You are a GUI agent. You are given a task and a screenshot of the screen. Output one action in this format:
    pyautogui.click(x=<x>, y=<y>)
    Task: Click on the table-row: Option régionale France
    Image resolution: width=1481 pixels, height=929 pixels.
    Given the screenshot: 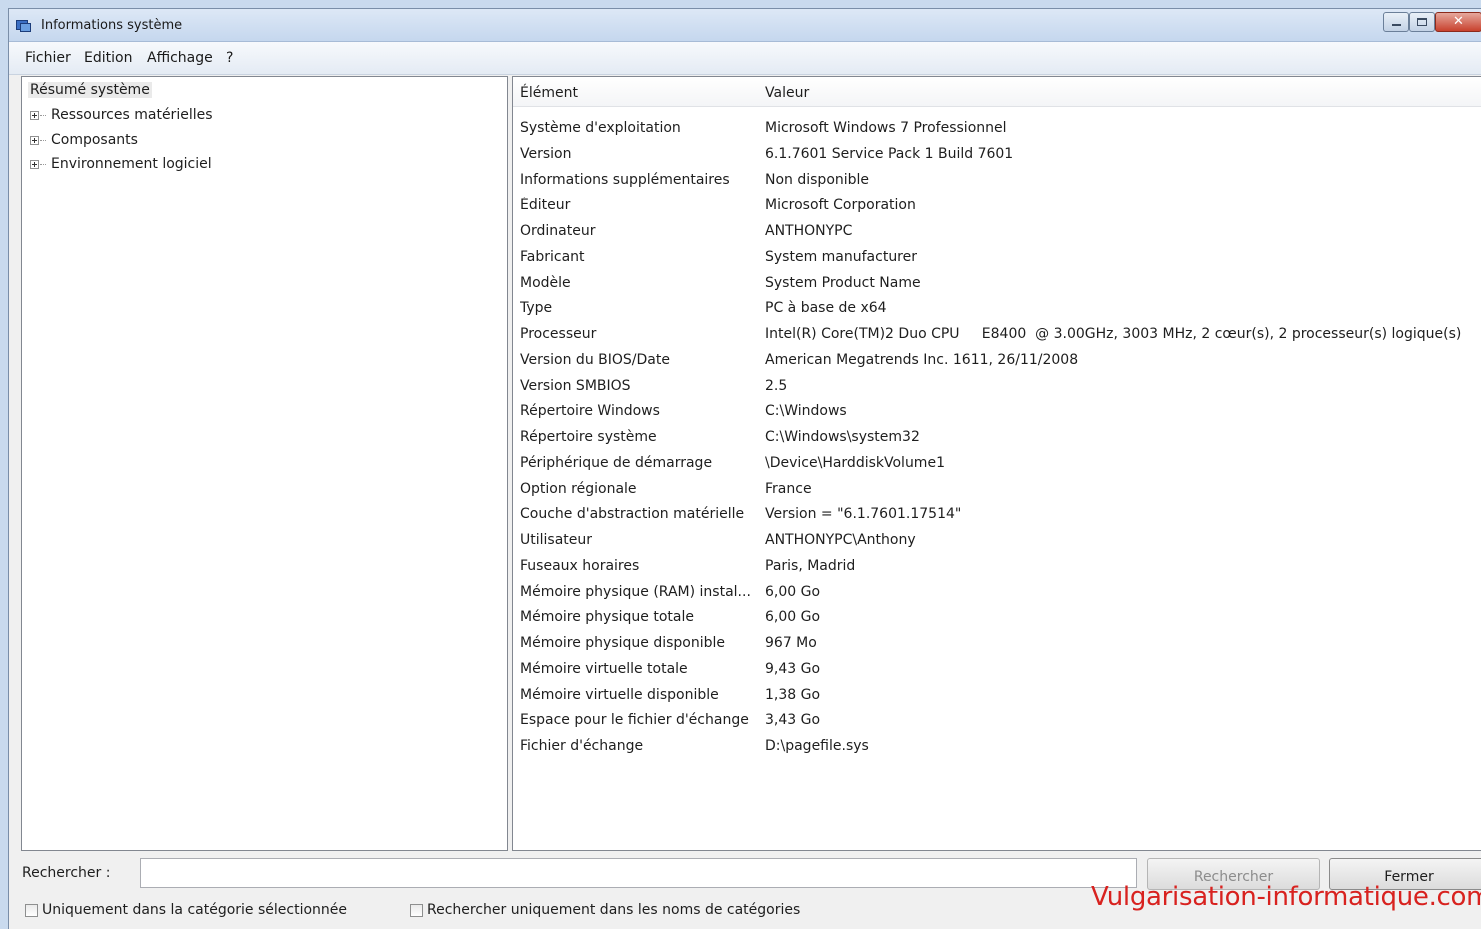 What is the action you would take?
    pyautogui.click(x=997, y=490)
    